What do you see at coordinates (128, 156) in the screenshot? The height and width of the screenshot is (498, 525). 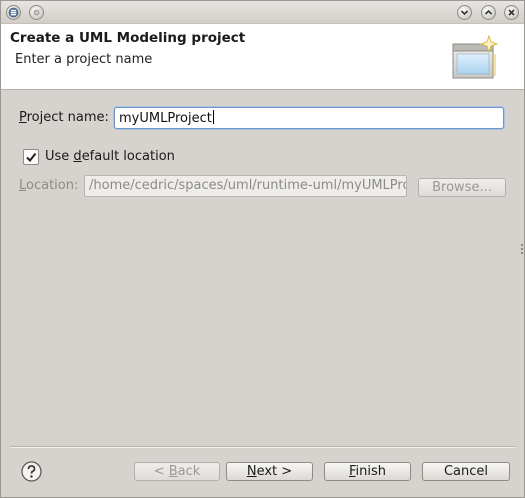 I see `default-location-label-rest: efault location` at bounding box center [128, 156].